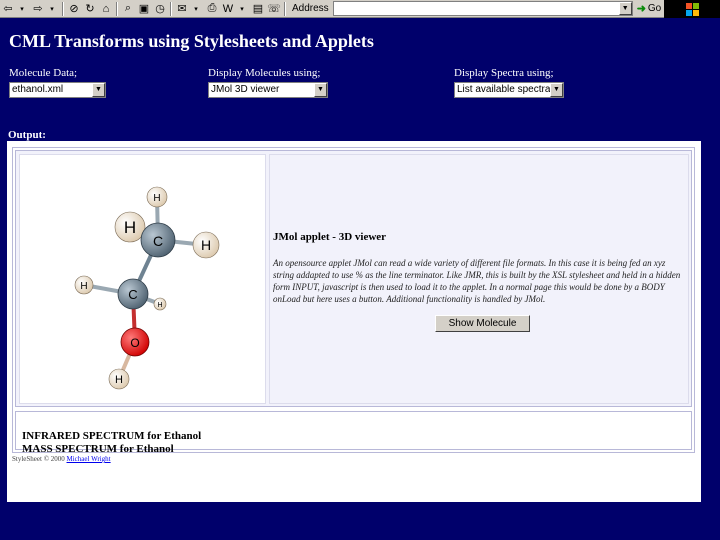 The image size is (720, 540). What do you see at coordinates (482, 8) in the screenshot?
I see `address-input: ▼` at bounding box center [482, 8].